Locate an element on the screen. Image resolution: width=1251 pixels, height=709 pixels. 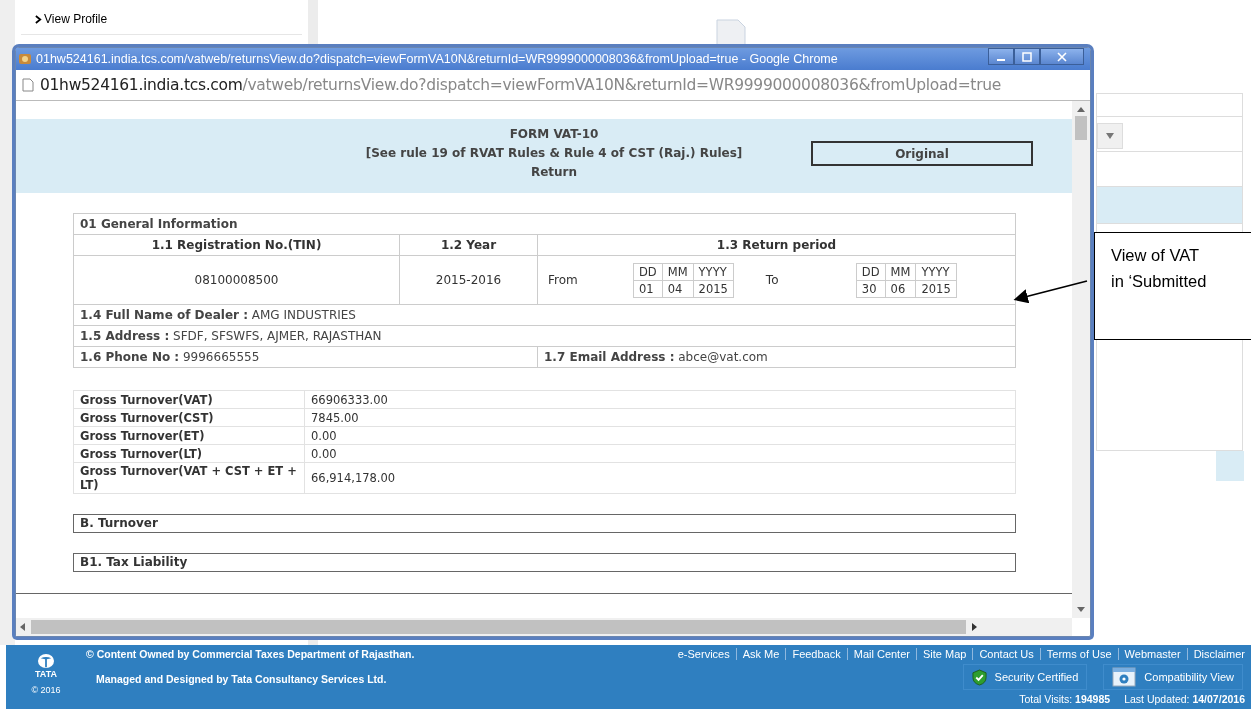
shield-check-icon is located at coordinates (979, 677).